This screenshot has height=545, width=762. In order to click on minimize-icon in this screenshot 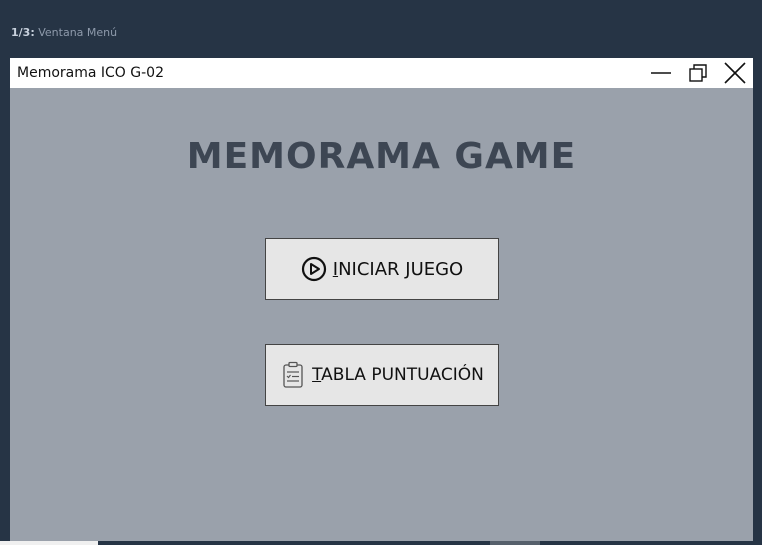, I will do `click(661, 73)`.